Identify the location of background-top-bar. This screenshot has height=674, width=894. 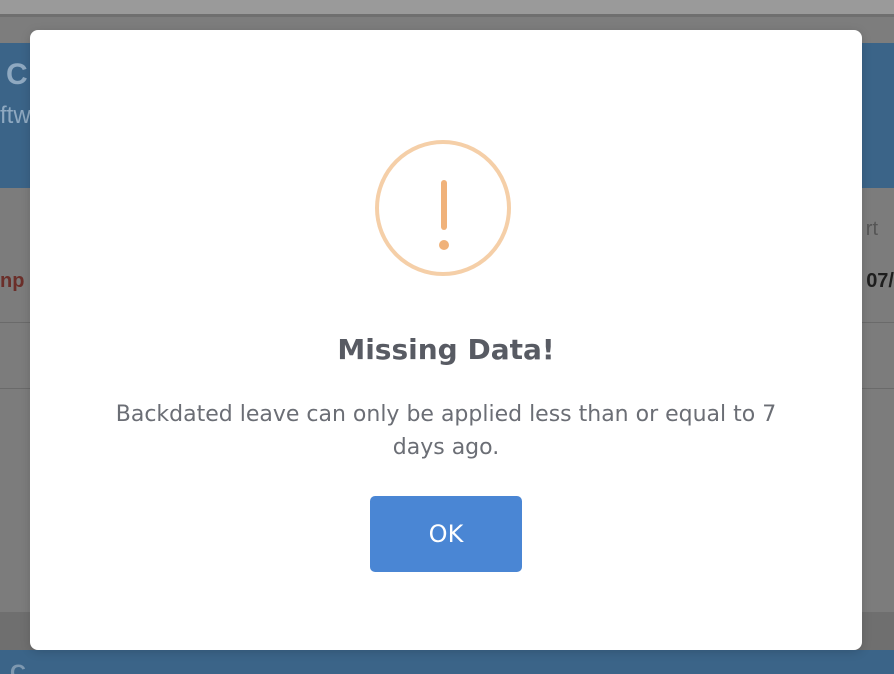
(447, 7).